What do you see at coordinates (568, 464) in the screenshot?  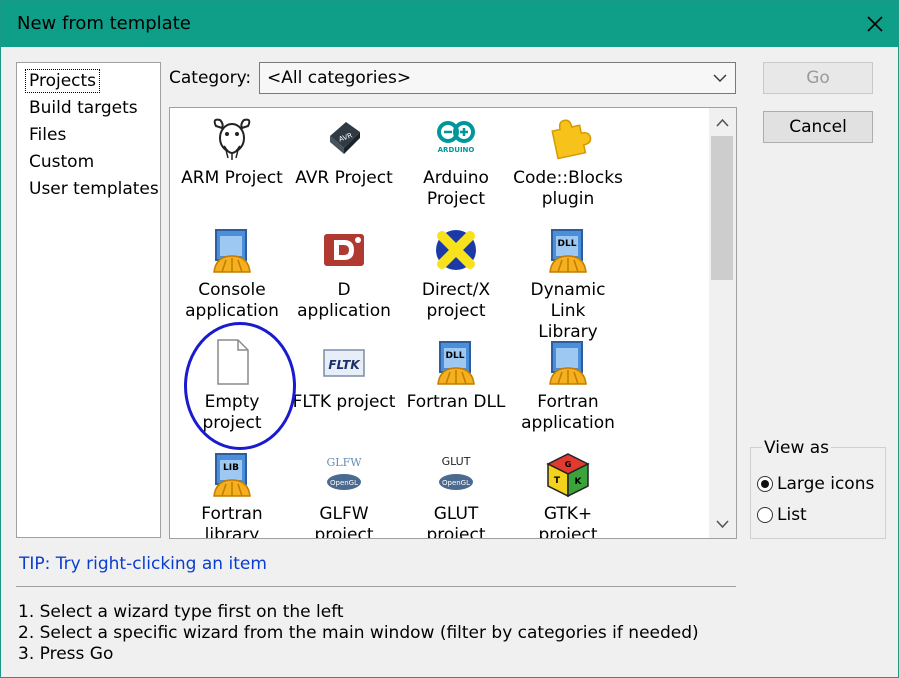 I see `svg-text: G` at bounding box center [568, 464].